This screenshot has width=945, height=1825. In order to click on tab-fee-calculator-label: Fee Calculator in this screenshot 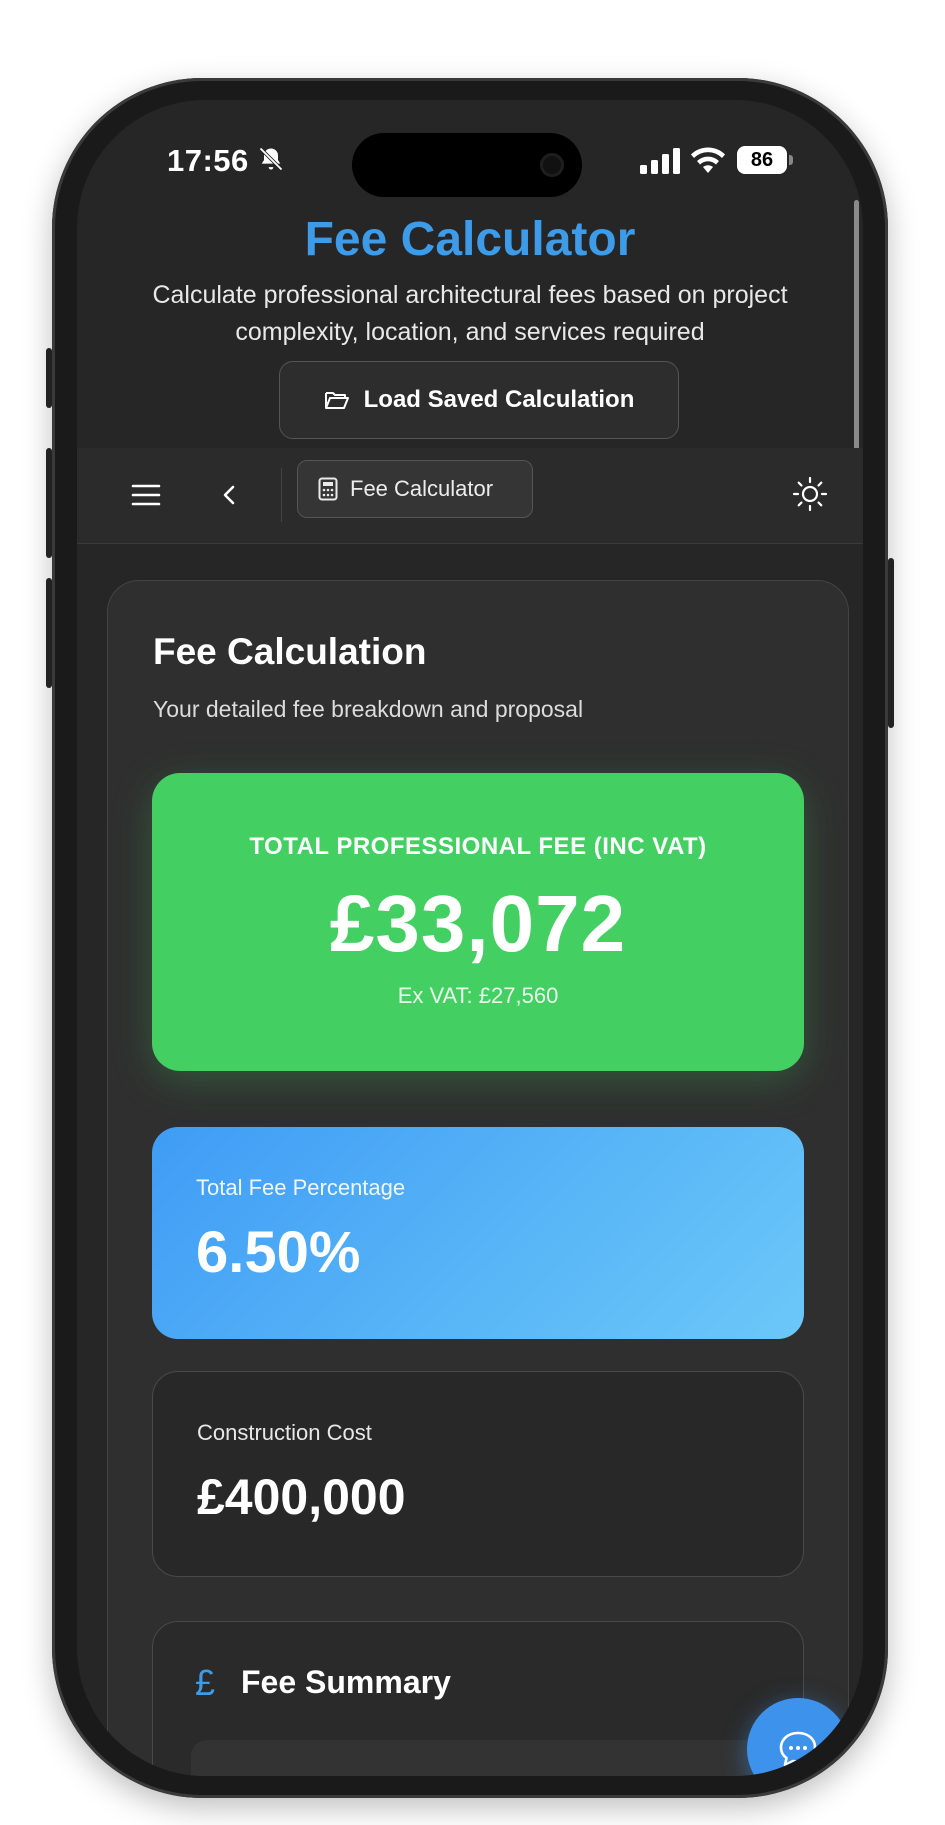, I will do `click(422, 488)`.